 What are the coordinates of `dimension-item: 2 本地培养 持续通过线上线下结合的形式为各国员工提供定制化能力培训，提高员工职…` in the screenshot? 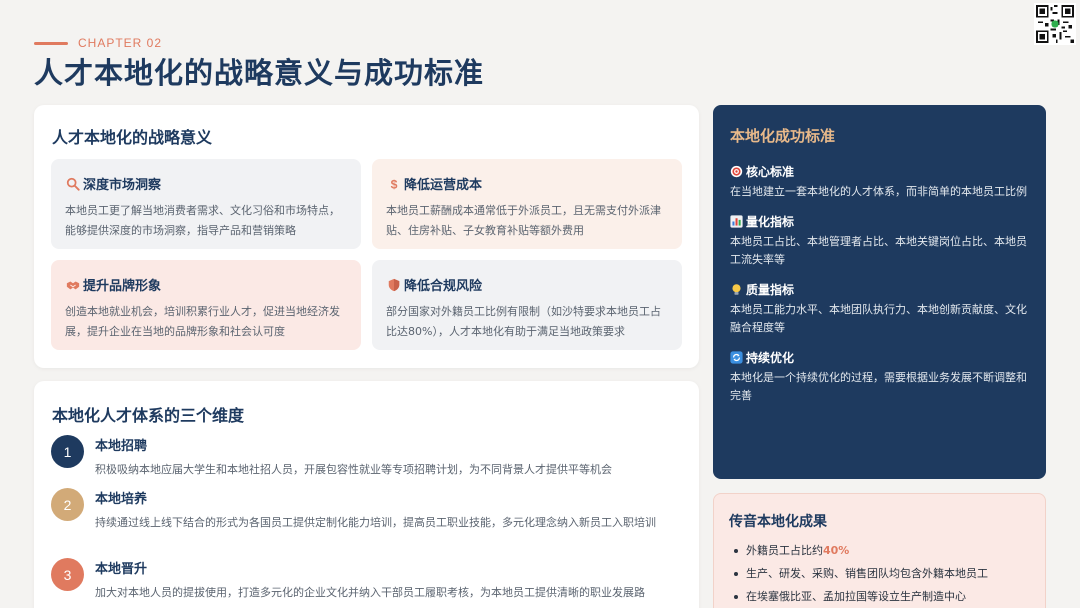 It's located at (371, 510).